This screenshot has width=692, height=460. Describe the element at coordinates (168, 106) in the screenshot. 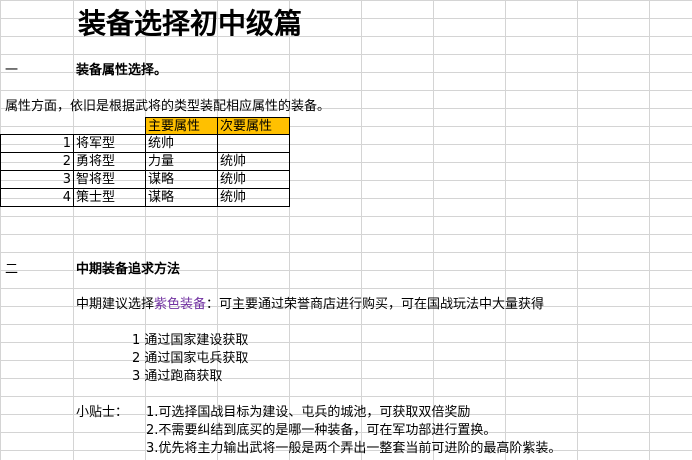

I see `section1-intro: 属性方面，依旧是根据武将的类型装配相应属性的装备。` at that location.